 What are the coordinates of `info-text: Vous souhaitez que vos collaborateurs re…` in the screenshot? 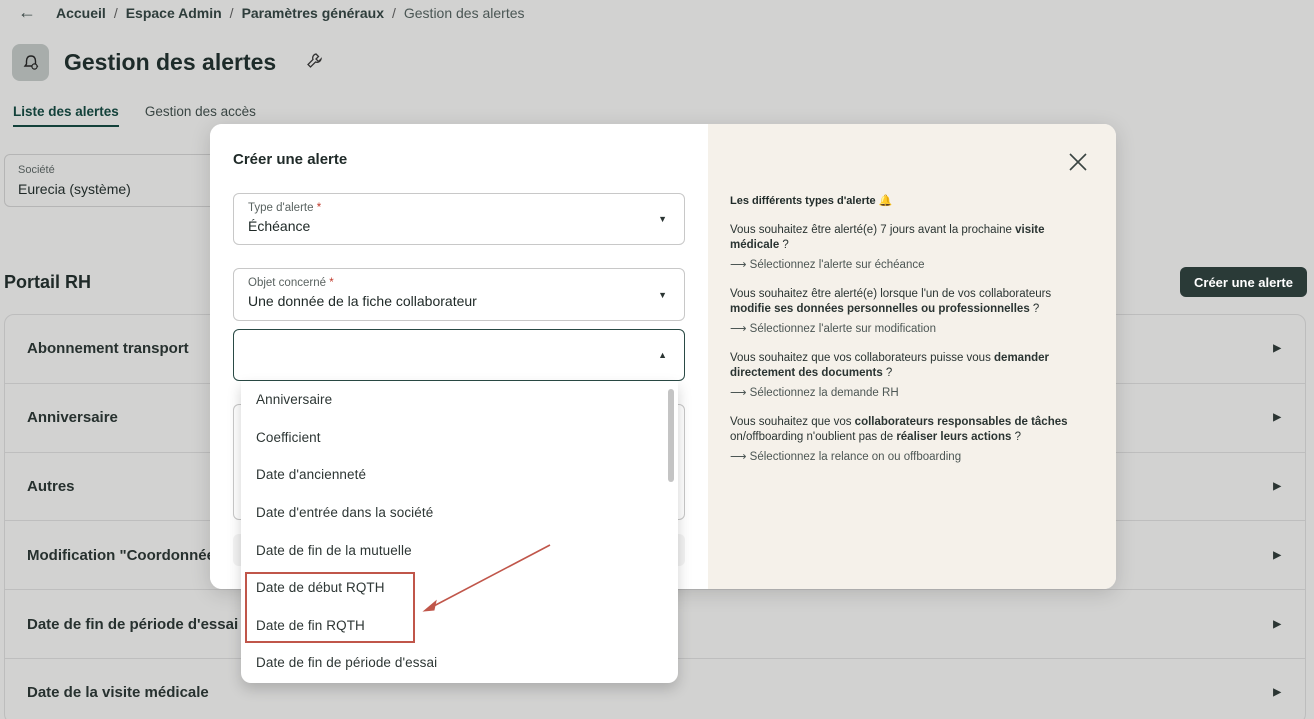 It's located at (899, 429).